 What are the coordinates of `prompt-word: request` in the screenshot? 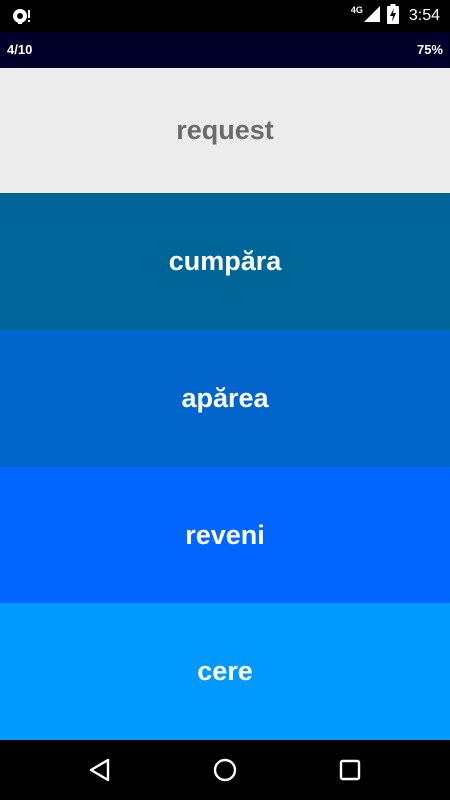 It's located at (225, 130).